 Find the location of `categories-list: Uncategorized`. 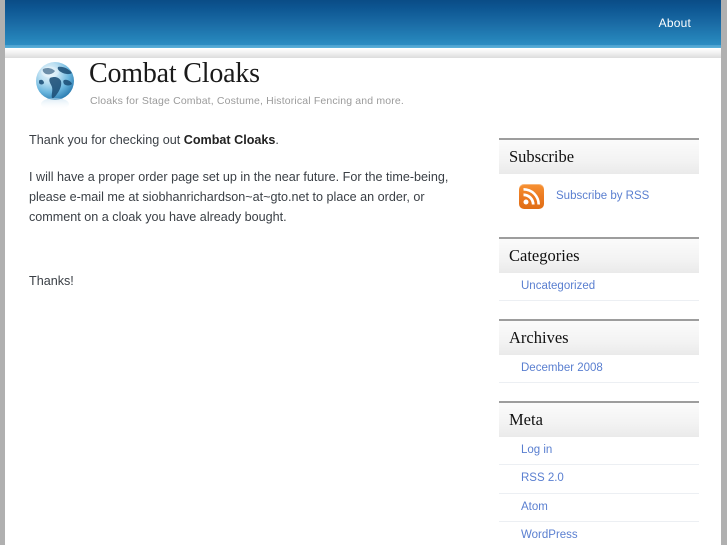

categories-list: Uncategorized is located at coordinates (599, 287).